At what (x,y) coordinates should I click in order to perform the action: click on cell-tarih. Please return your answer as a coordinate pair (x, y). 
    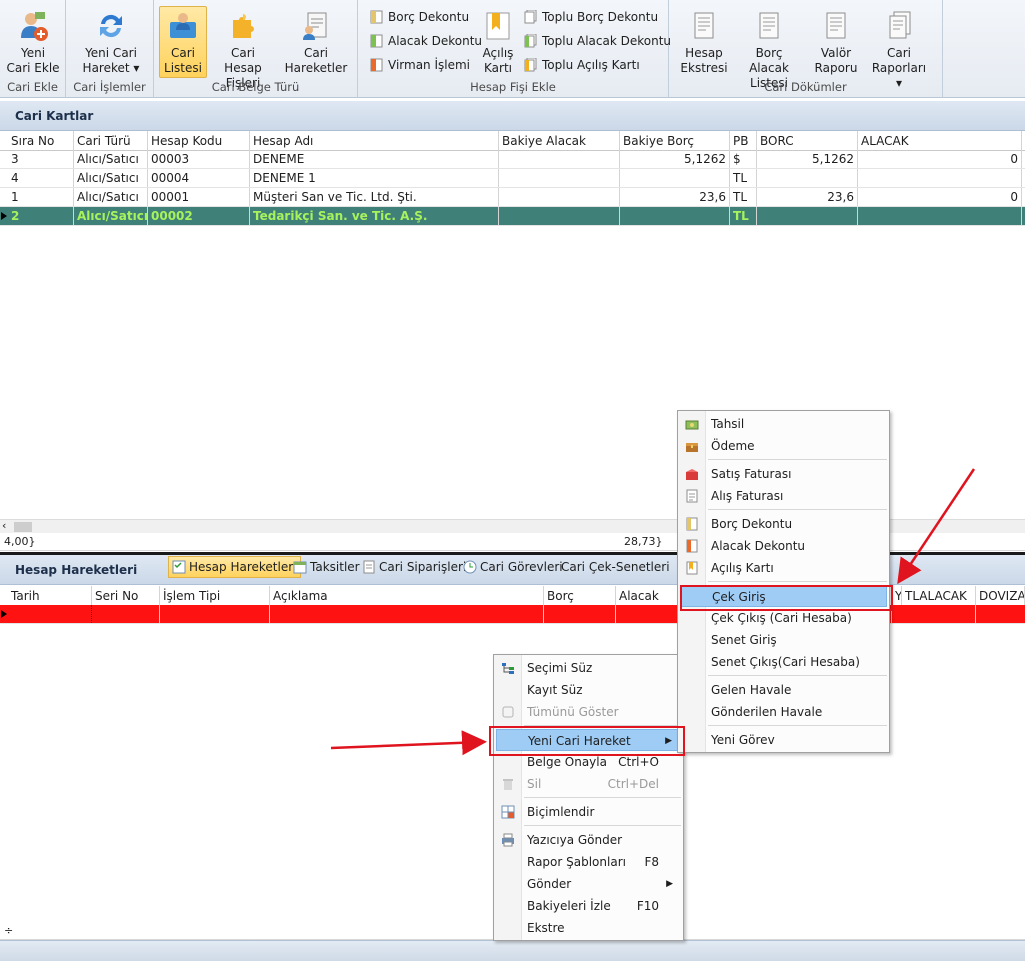
    Looking at the image, I should click on (50, 614).